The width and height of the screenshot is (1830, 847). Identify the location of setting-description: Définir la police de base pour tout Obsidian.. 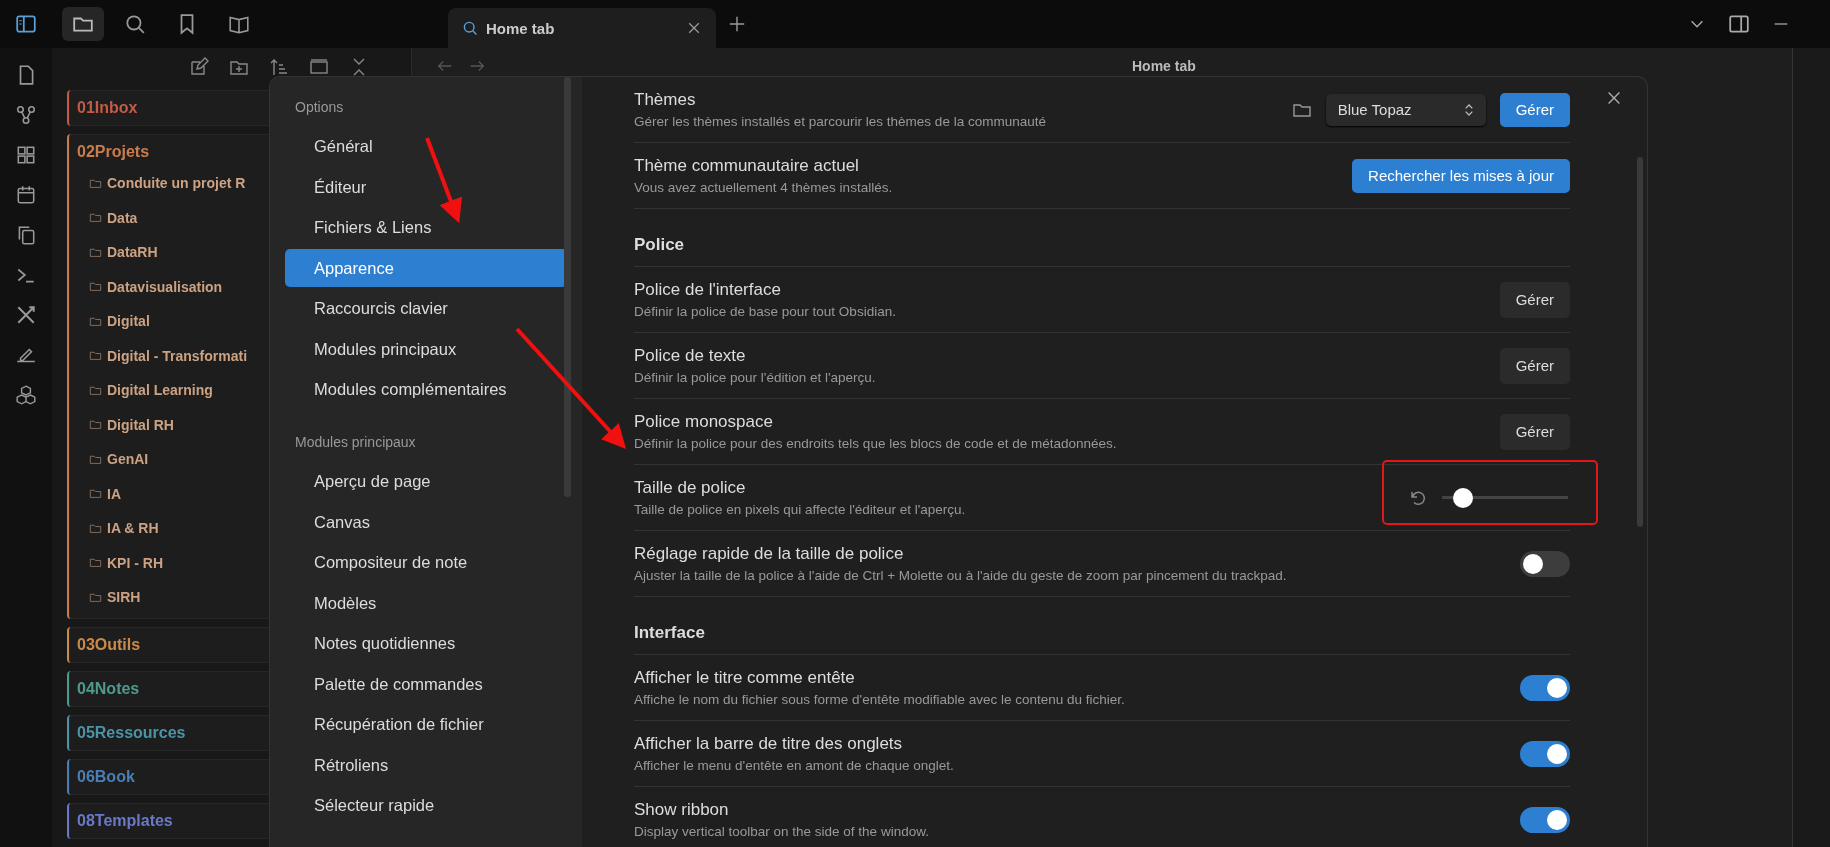
(765, 312).